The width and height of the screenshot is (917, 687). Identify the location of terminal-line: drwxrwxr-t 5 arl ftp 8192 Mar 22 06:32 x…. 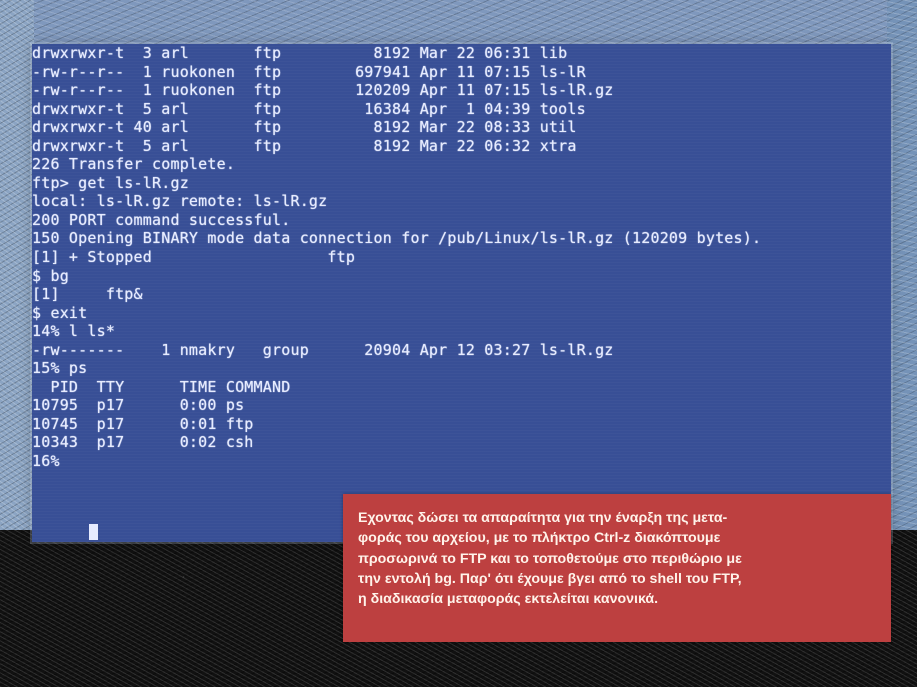
(304, 145).